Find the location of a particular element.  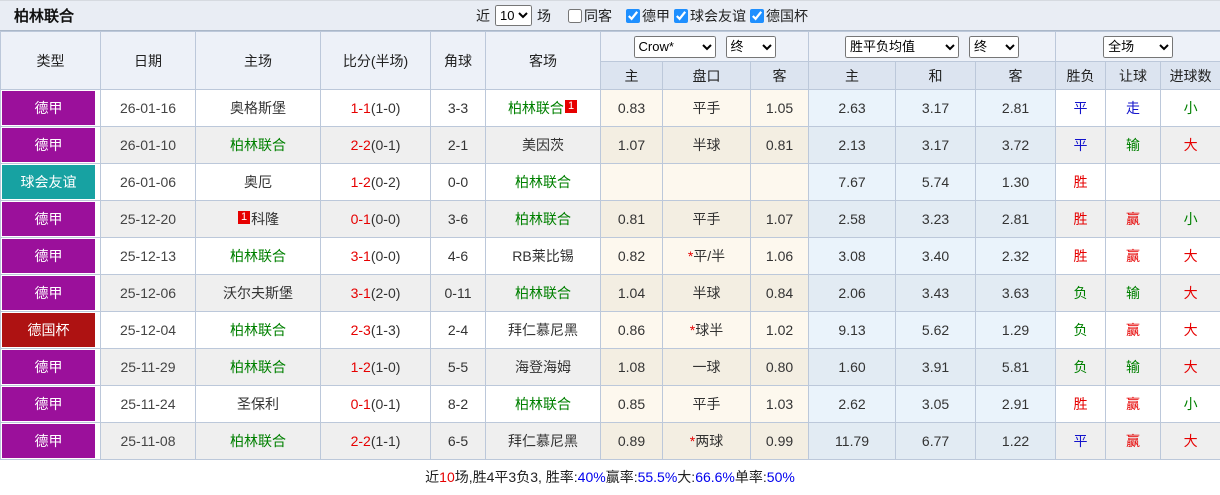

full-time-score: 1-1 is located at coordinates (360, 108).